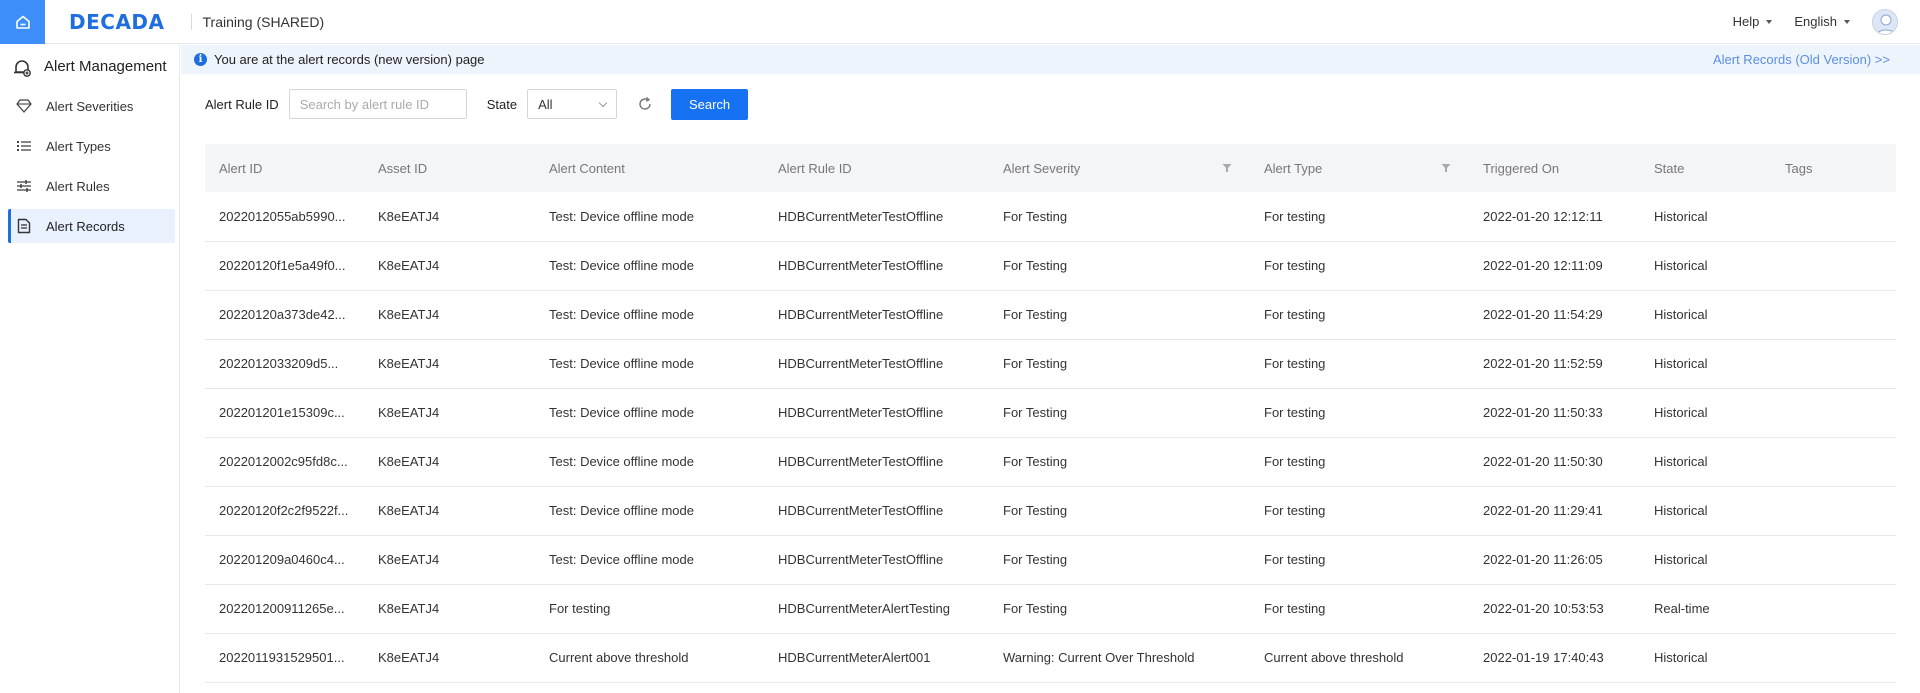  Describe the element at coordinates (105, 66) in the screenshot. I see `sidebar-title: Alert Management` at that location.